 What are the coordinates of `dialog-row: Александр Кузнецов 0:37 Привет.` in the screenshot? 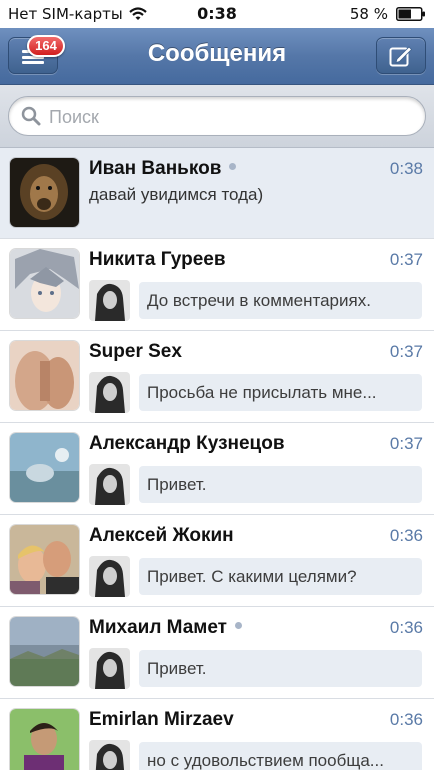 It's located at (217, 469).